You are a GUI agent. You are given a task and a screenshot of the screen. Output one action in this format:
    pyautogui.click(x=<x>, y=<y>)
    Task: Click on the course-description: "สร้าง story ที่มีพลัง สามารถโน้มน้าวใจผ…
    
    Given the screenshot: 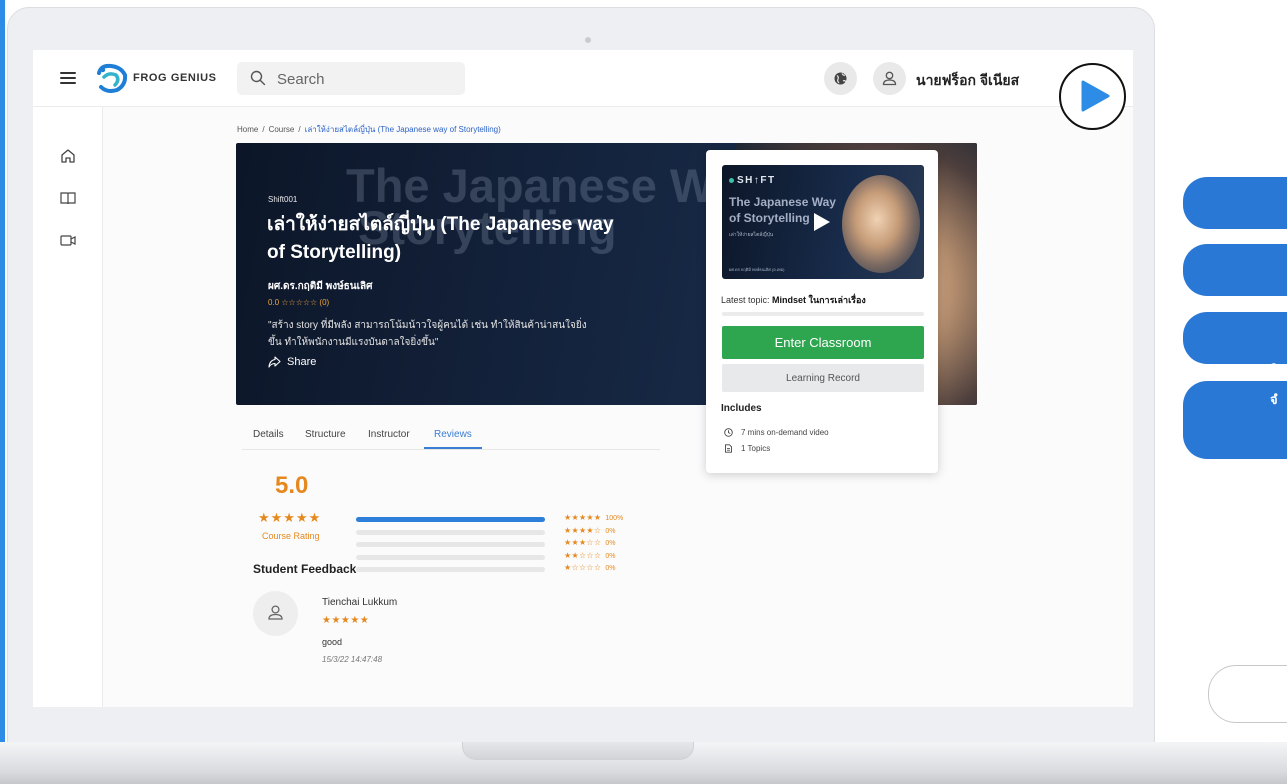 What is the action you would take?
    pyautogui.click(x=427, y=334)
    